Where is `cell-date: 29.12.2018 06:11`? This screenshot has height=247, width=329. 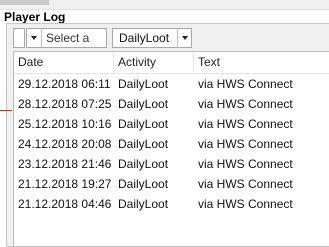 cell-date: 29.12.2018 06:11 is located at coordinates (64, 84).